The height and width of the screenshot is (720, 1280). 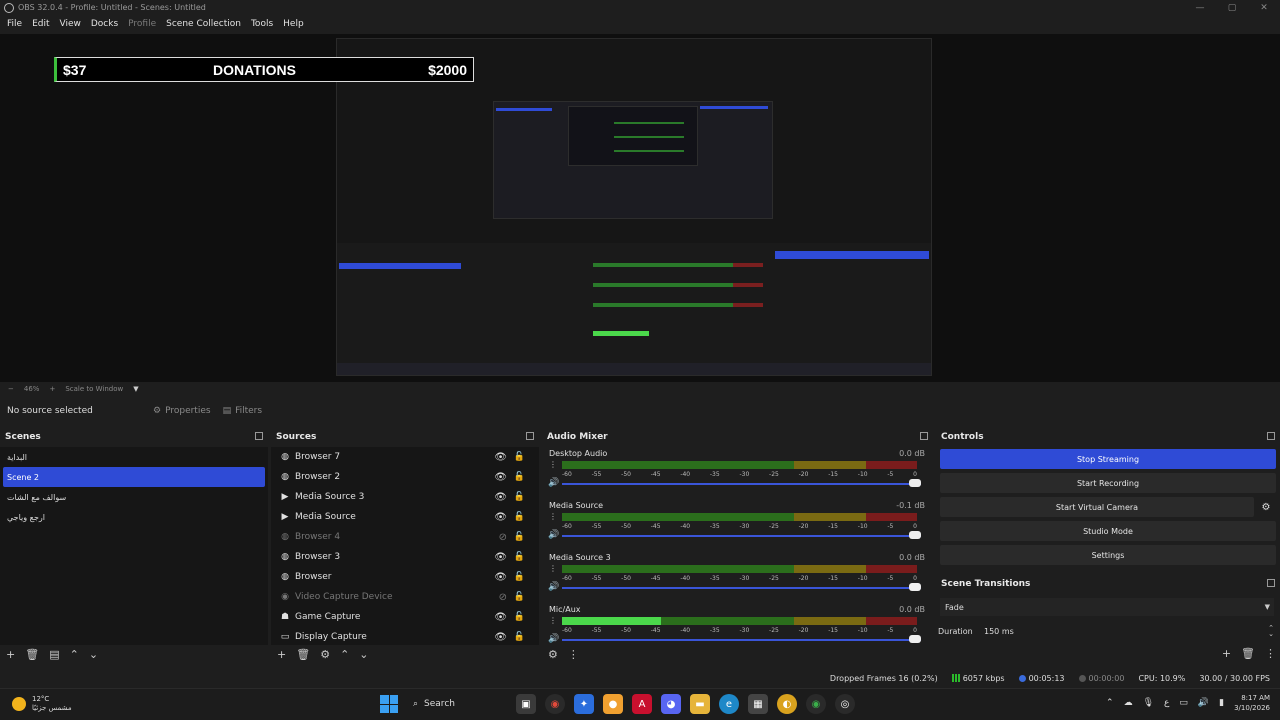 What do you see at coordinates (671, 704) in the screenshot?
I see `discord-icon: ◕` at bounding box center [671, 704].